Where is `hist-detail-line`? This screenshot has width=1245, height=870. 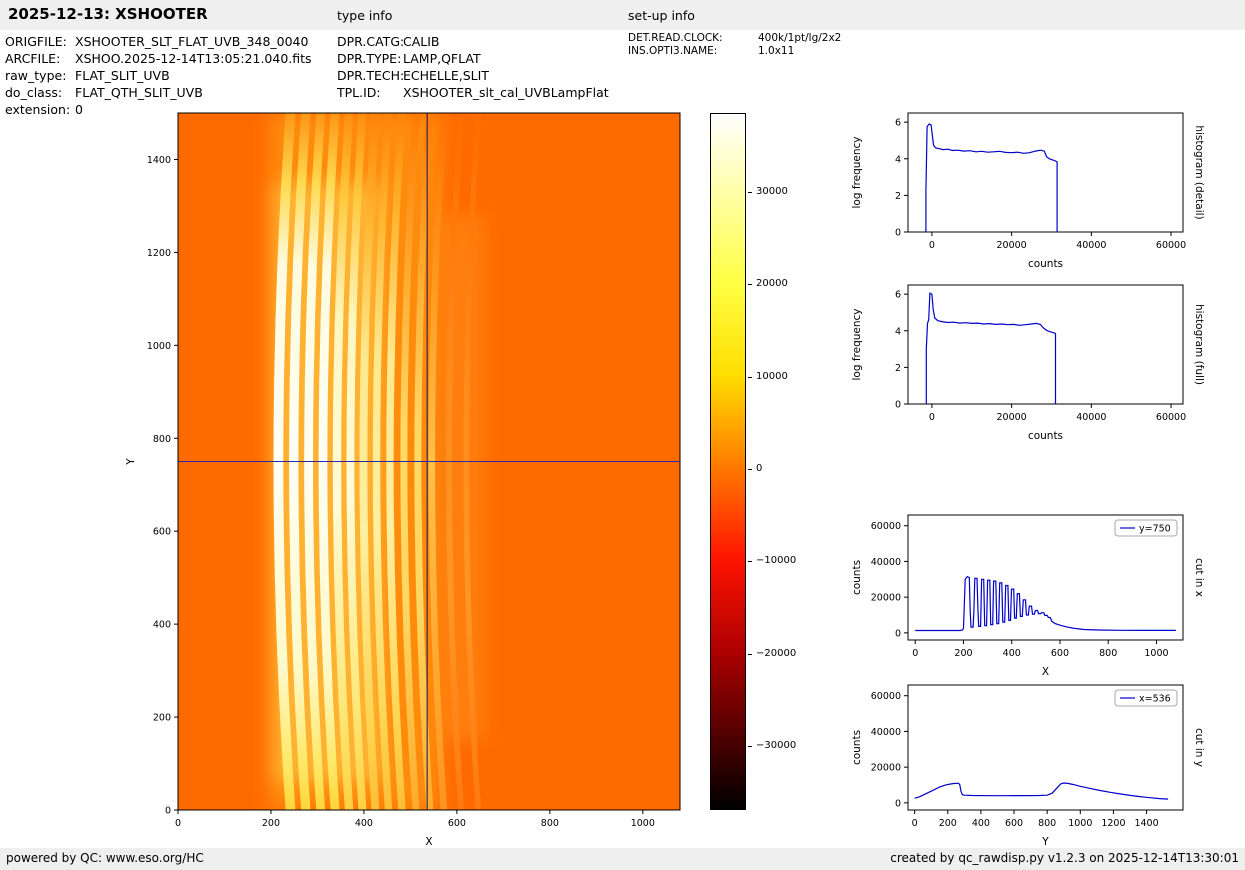
hist-detail-line is located at coordinates (991, 177).